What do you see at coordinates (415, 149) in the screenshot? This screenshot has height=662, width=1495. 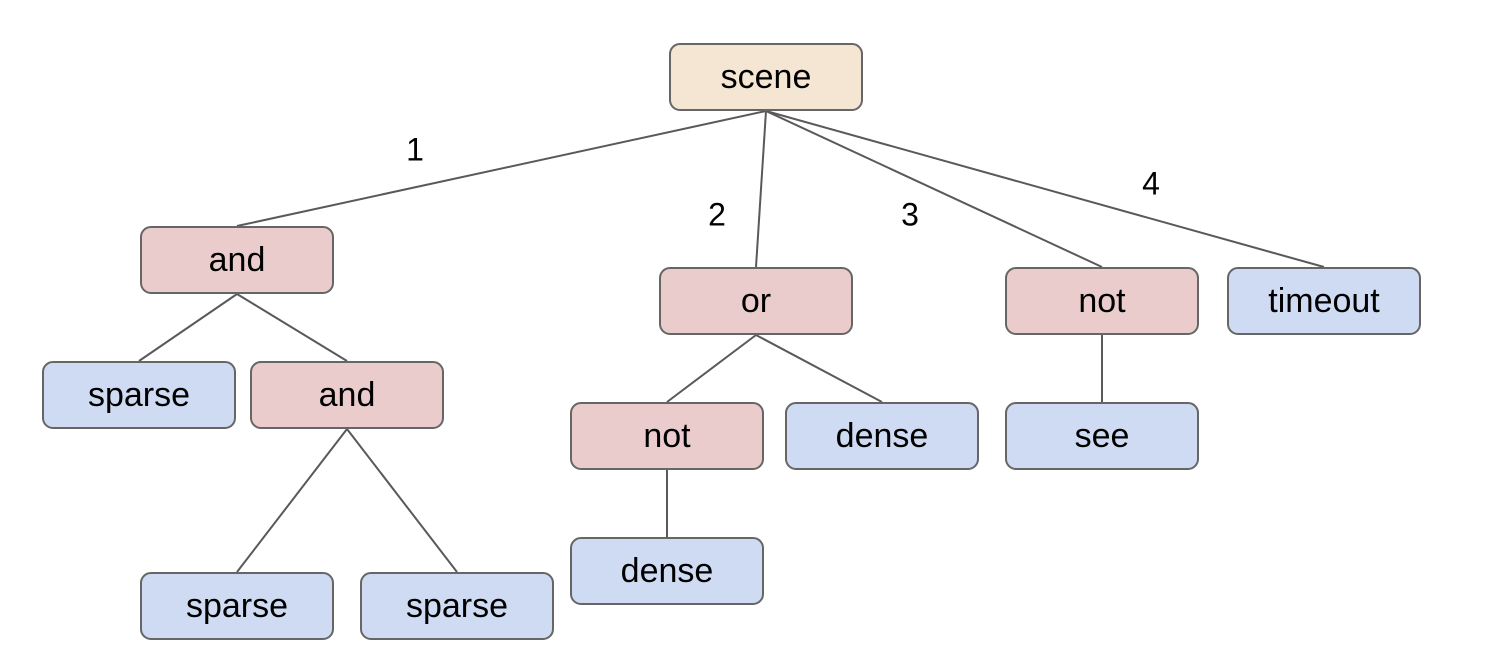 I see `edge-label-1: 1` at bounding box center [415, 149].